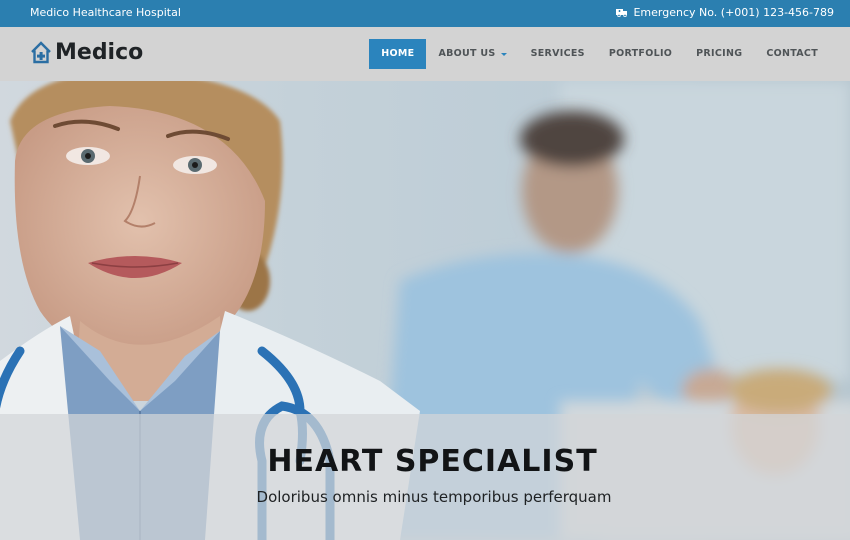 The height and width of the screenshot is (540, 850). Describe the element at coordinates (467, 53) in the screenshot. I see `nav-about-us-label: ABOUT US` at that location.